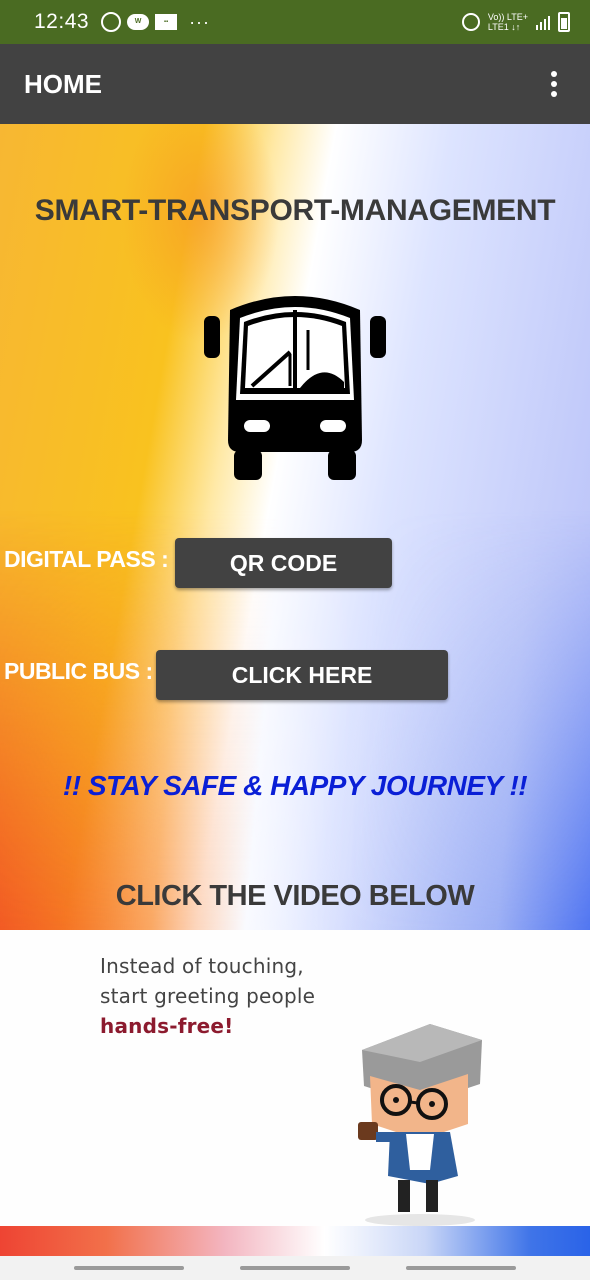 Image resolution: width=590 pixels, height=1280 pixels. What do you see at coordinates (461, 1268) in the screenshot?
I see `nav-back-handle` at bounding box center [461, 1268].